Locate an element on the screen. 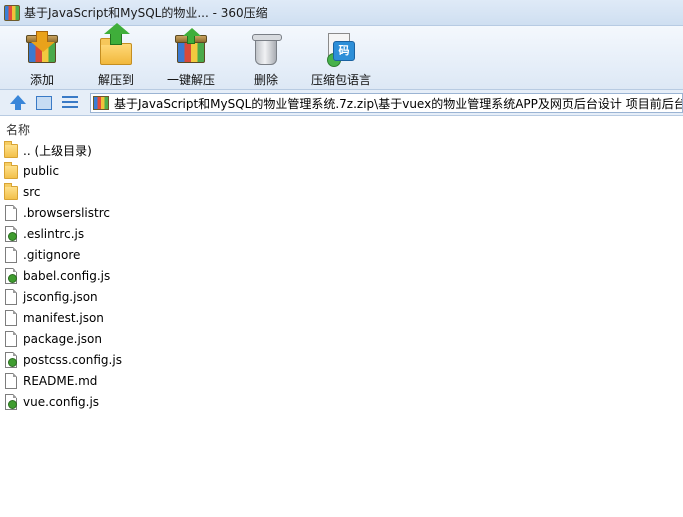  file-row: src is located at coordinates (154, 192).